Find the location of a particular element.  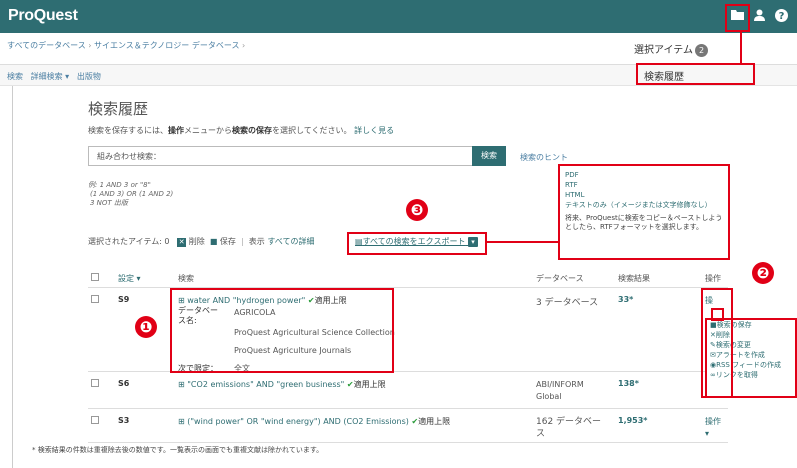

nav-search: 検索 is located at coordinates (15, 76).